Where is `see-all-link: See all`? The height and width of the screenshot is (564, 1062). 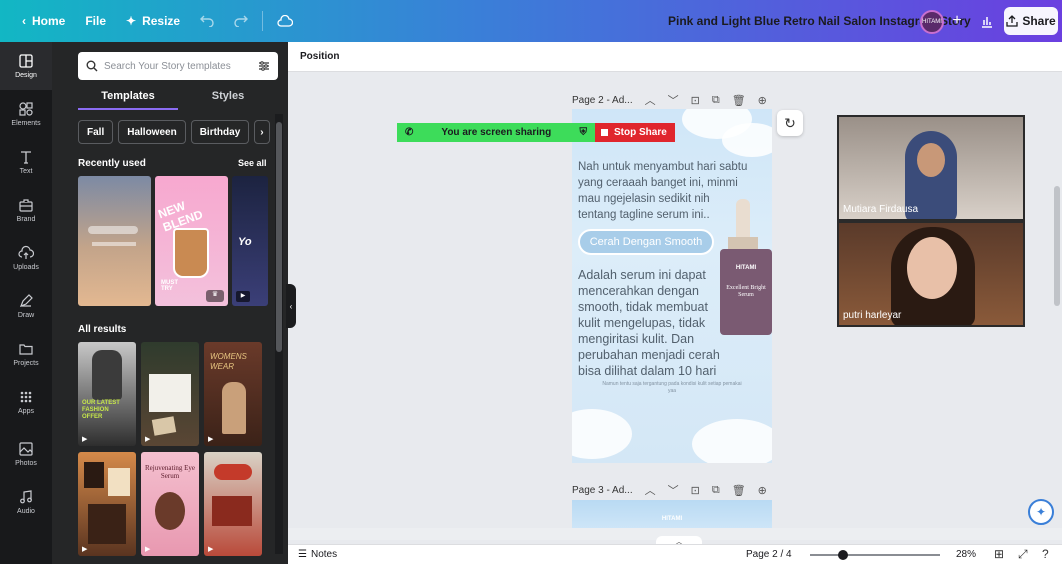 see-all-link: See all is located at coordinates (252, 163).